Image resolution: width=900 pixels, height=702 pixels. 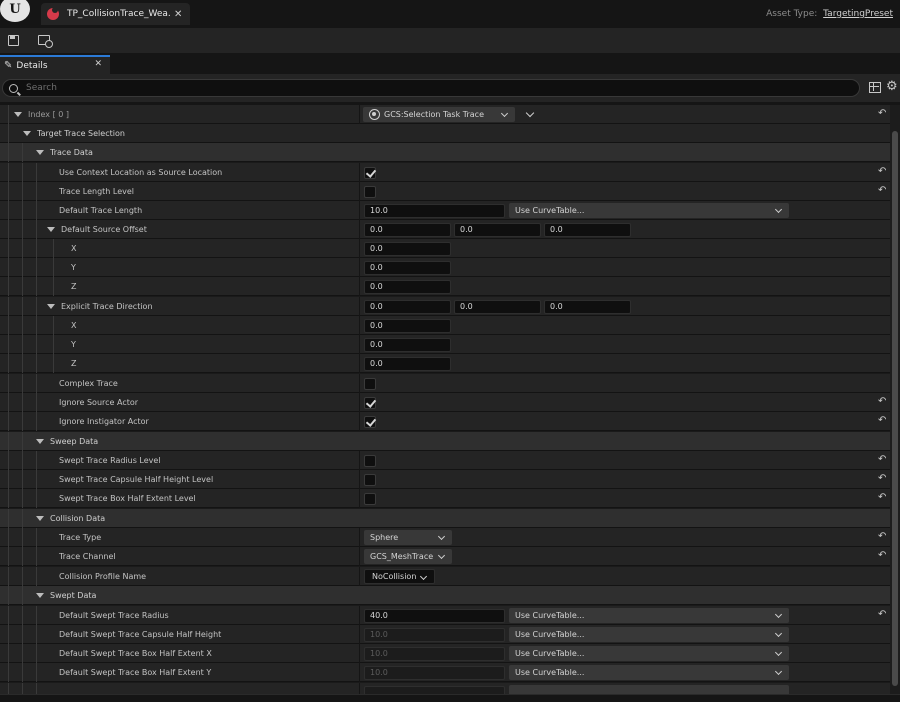 What do you see at coordinates (407, 325) in the screenshot?
I see `trace-direction-x-field: 0.0` at bounding box center [407, 325].